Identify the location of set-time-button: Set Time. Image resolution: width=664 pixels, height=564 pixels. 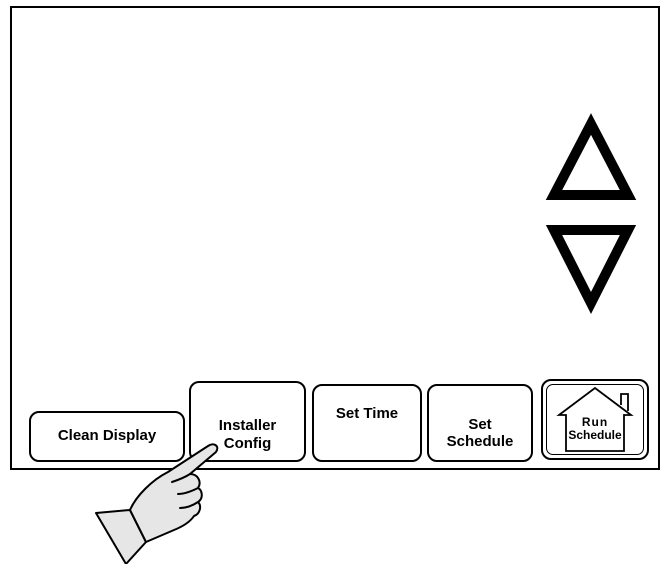
(367, 423).